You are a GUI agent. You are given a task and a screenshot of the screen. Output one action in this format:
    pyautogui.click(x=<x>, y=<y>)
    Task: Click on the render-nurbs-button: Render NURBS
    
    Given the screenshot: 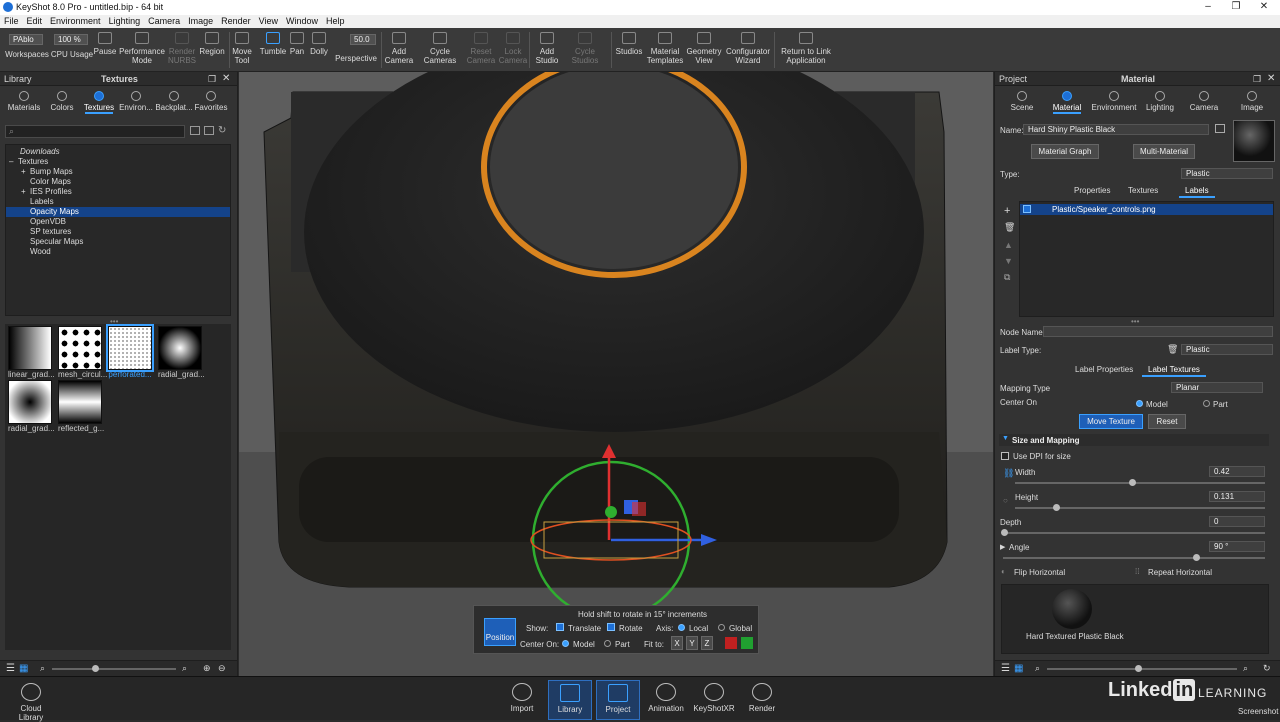 What is the action you would take?
    pyautogui.click(x=182, y=50)
    